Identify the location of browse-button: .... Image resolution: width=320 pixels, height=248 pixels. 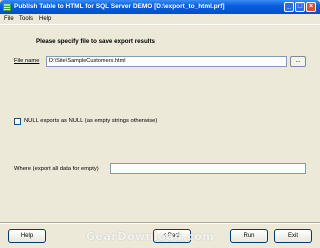
(298, 61).